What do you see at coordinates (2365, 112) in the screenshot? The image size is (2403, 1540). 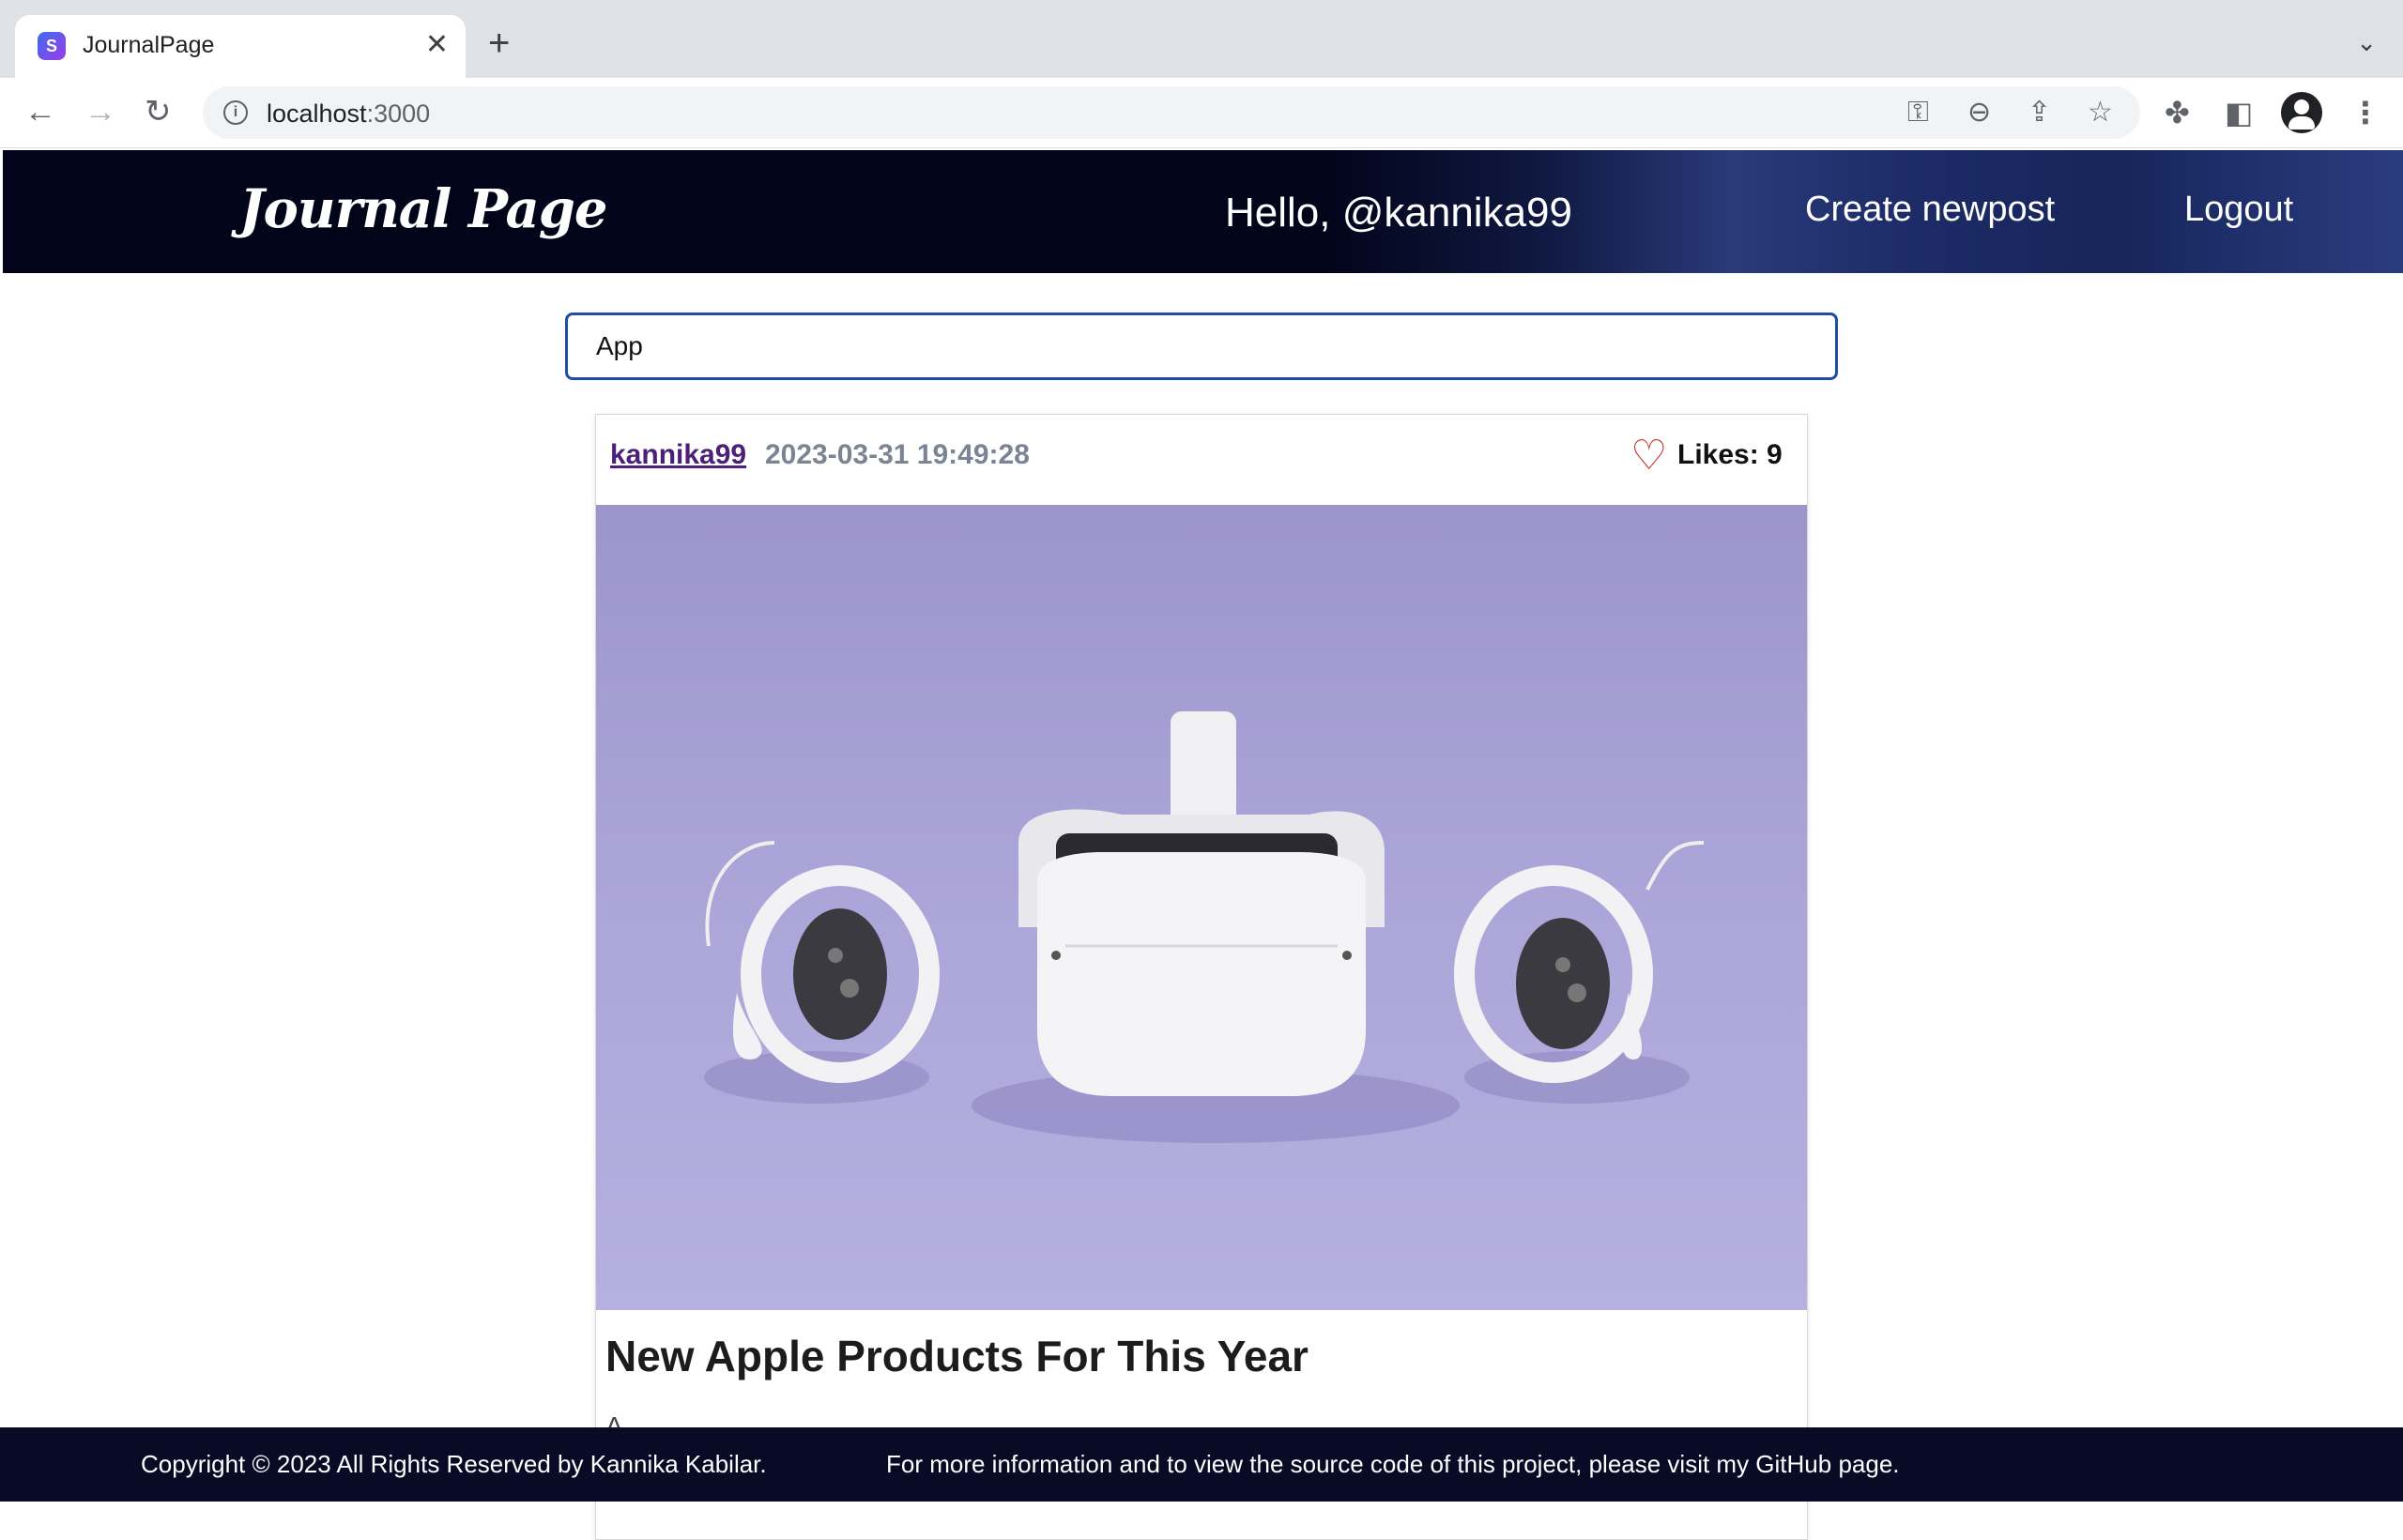 I see `more-vert-icon: ⋮` at bounding box center [2365, 112].